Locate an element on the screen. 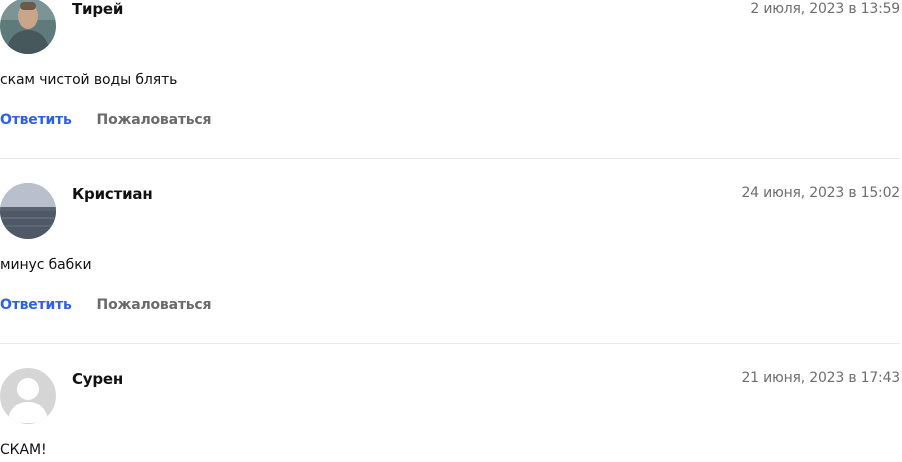 This screenshot has height=462, width=902. comment-text: СКАМ! is located at coordinates (23, 450).